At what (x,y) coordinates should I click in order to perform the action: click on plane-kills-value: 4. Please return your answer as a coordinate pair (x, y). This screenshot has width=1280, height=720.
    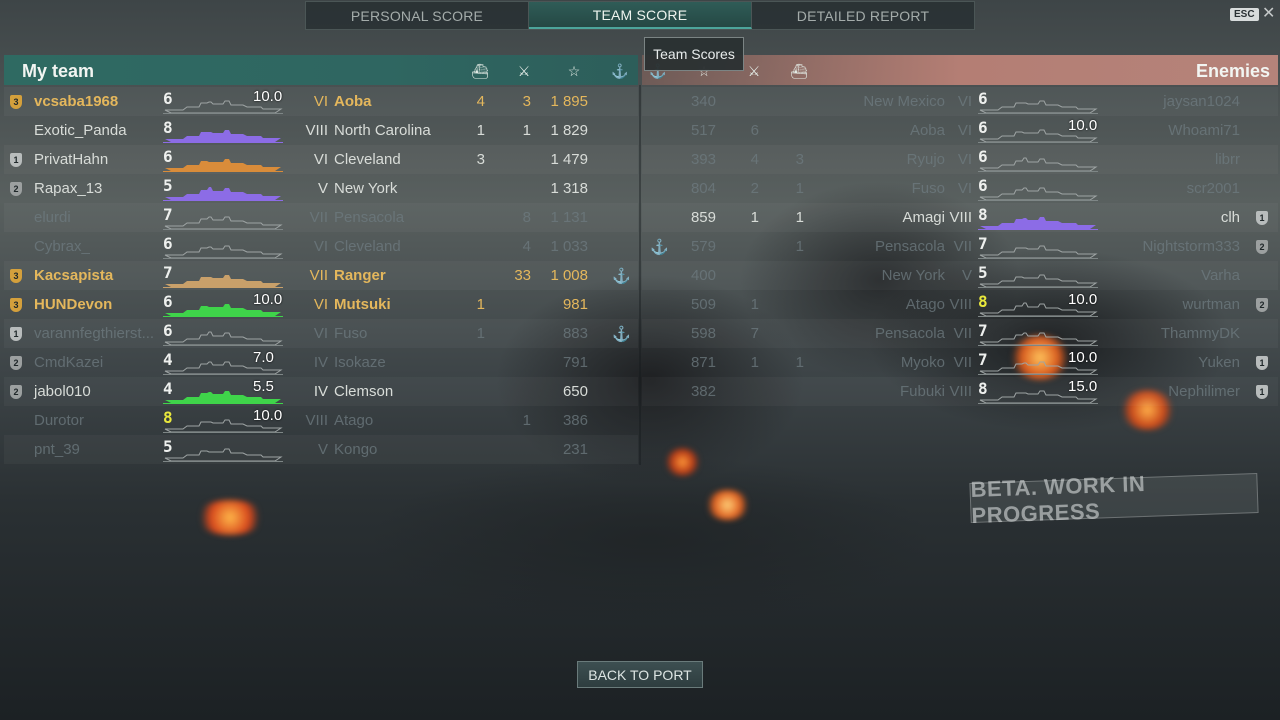
    Looking at the image, I should click on (480, 101).